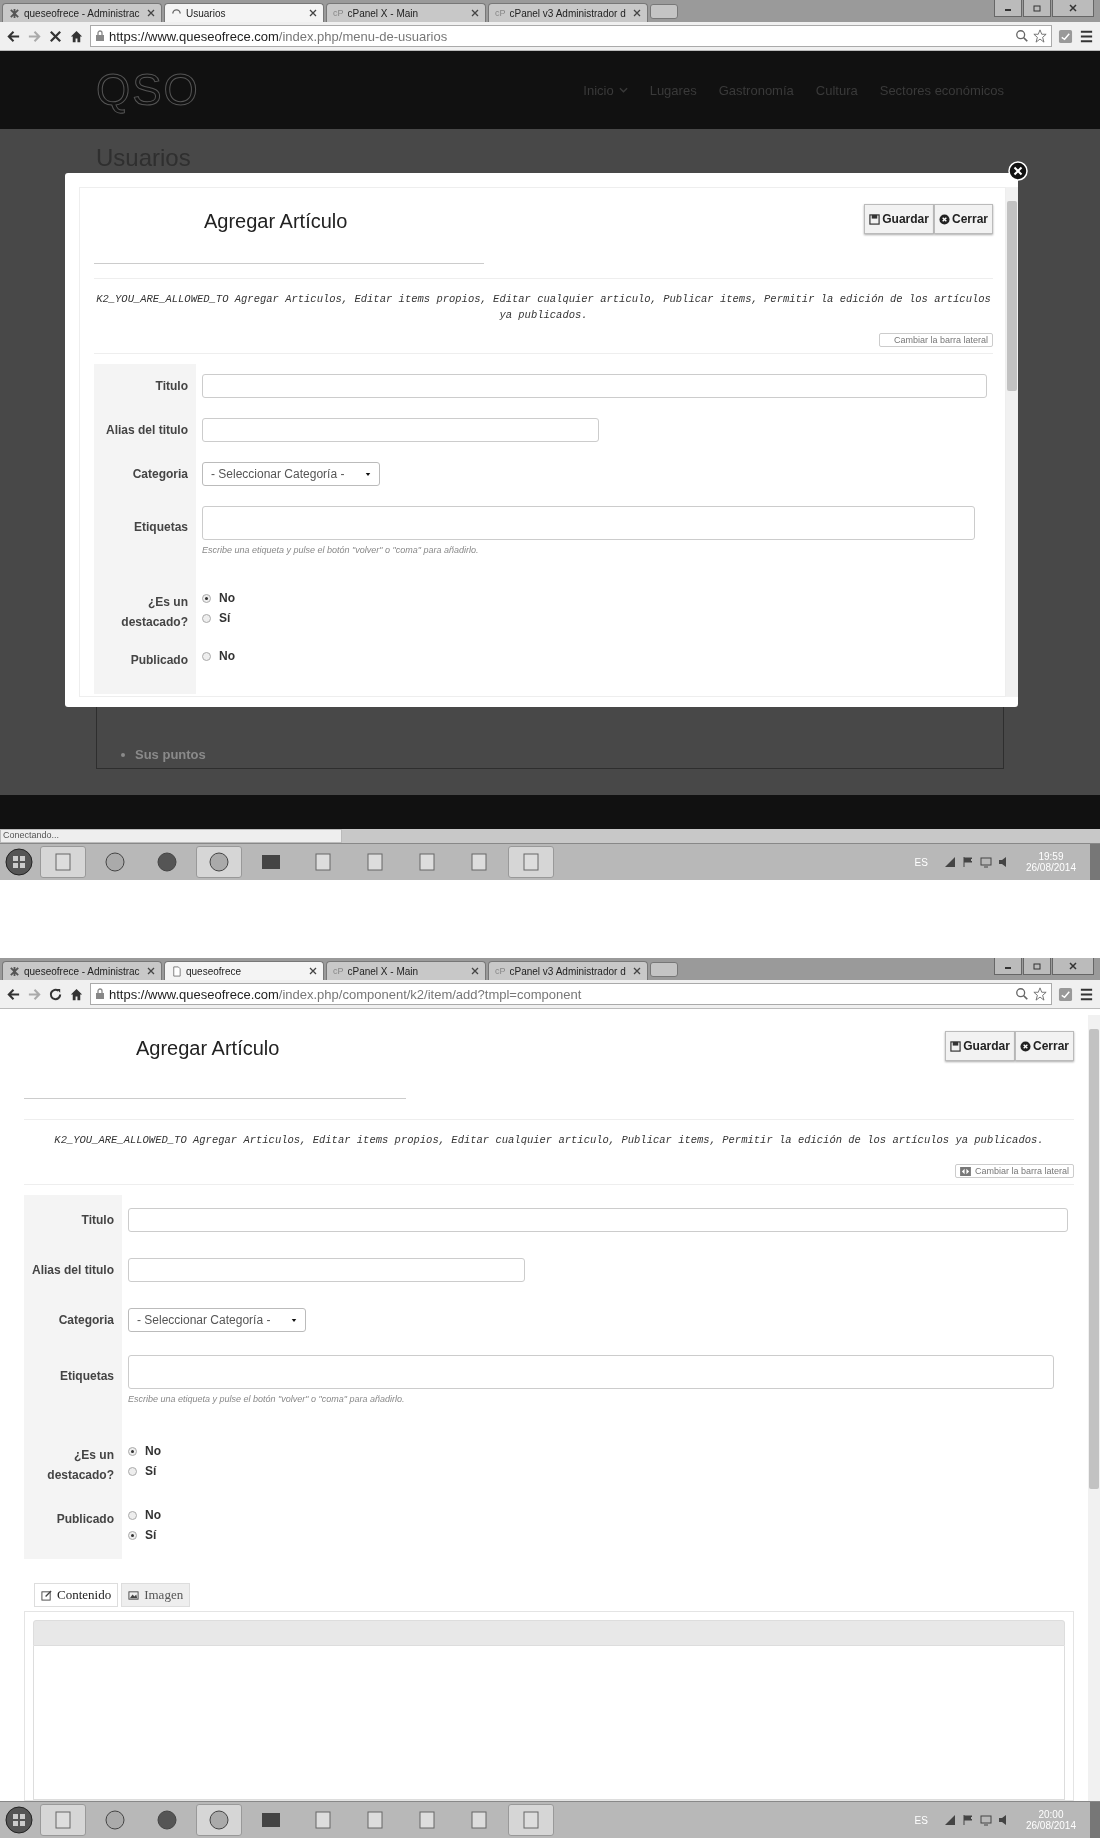 Image resolution: width=1100 pixels, height=1838 pixels. I want to click on field-label: ¿Es un destacado?, so click(154, 612).